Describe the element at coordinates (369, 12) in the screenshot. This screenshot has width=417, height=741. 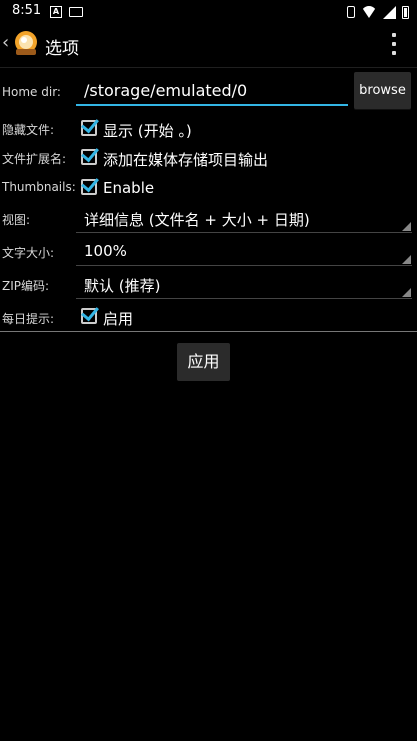
I see `wifi-icon` at that location.